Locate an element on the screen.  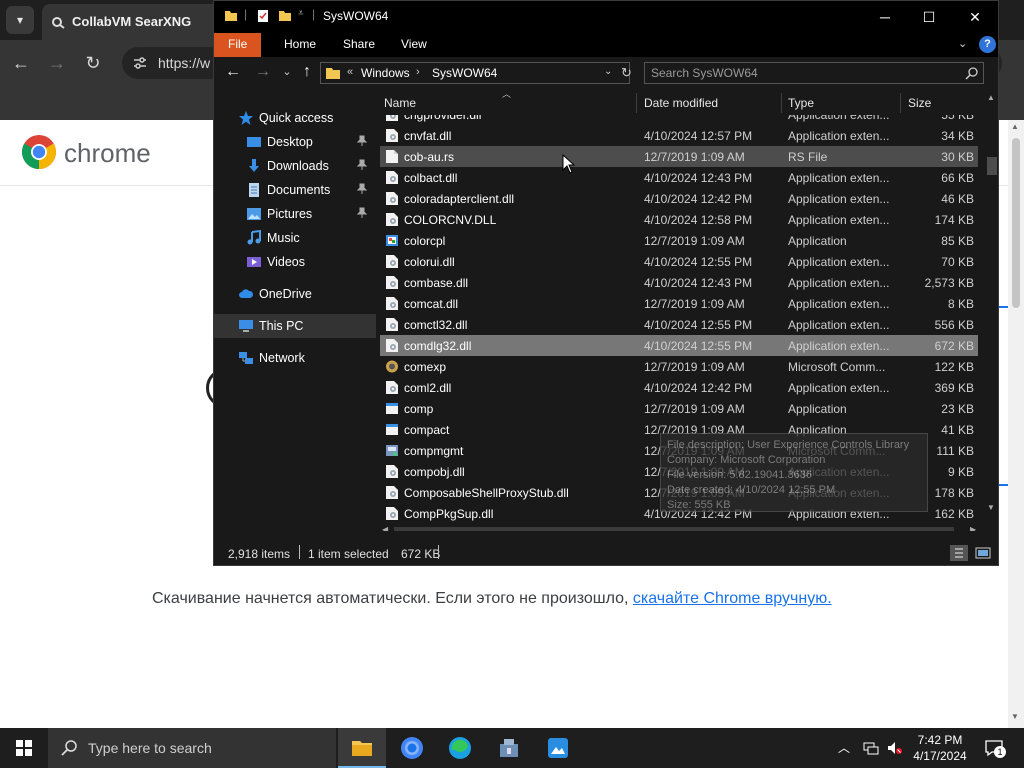
breadcrumb-syswow64: SysWOW64 is located at coordinates (464, 73).